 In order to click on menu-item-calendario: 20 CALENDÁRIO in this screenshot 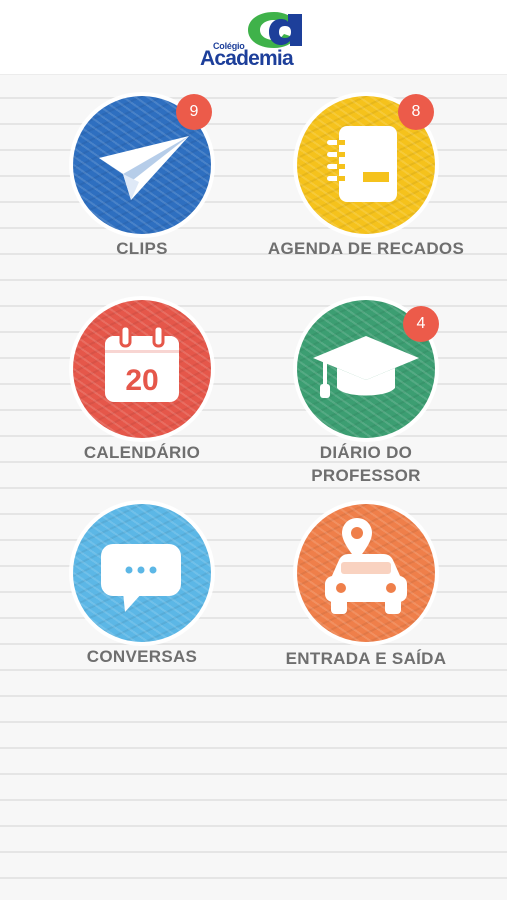, I will do `click(142, 396)`.